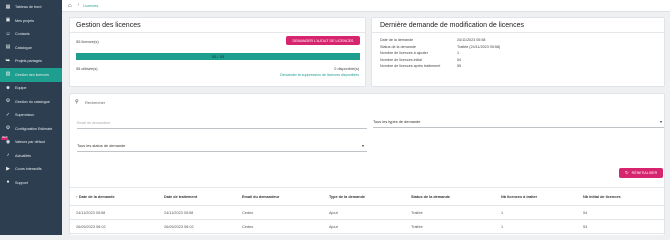  What do you see at coordinates (21, 182) in the screenshot?
I see `sidebar-item-label: Support` at bounding box center [21, 182].